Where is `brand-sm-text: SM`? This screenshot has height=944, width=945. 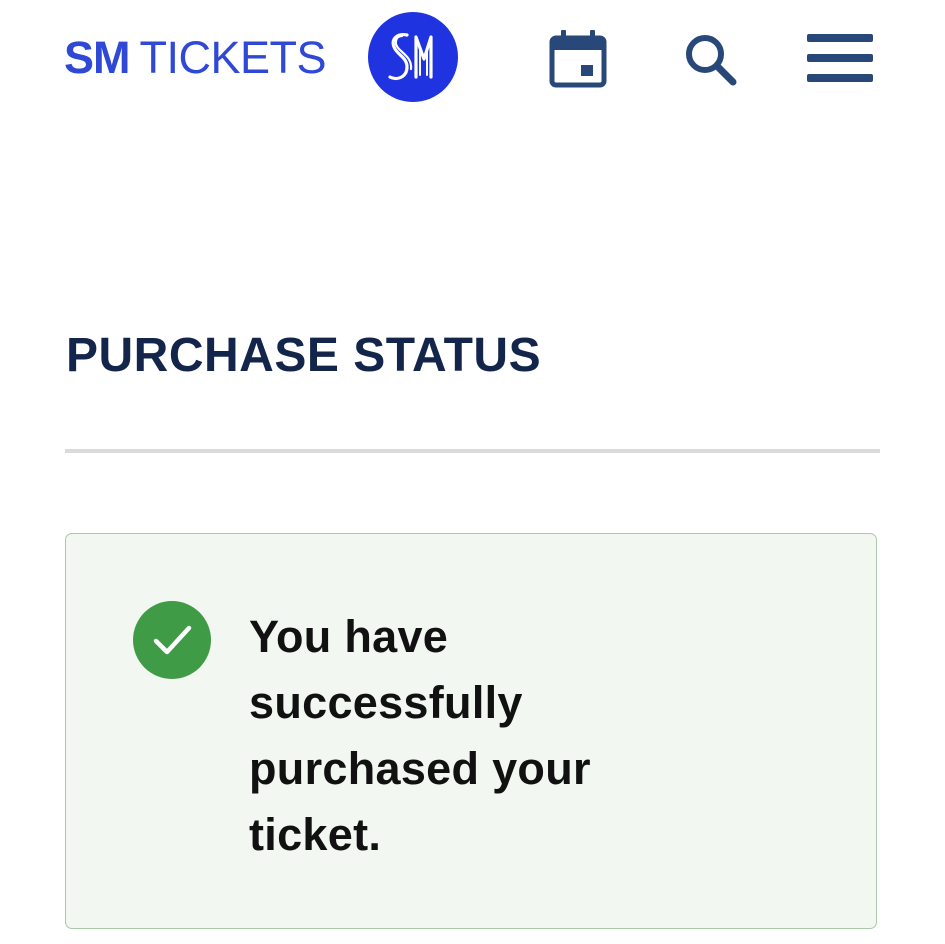
brand-sm-text: SM is located at coordinates (97, 57).